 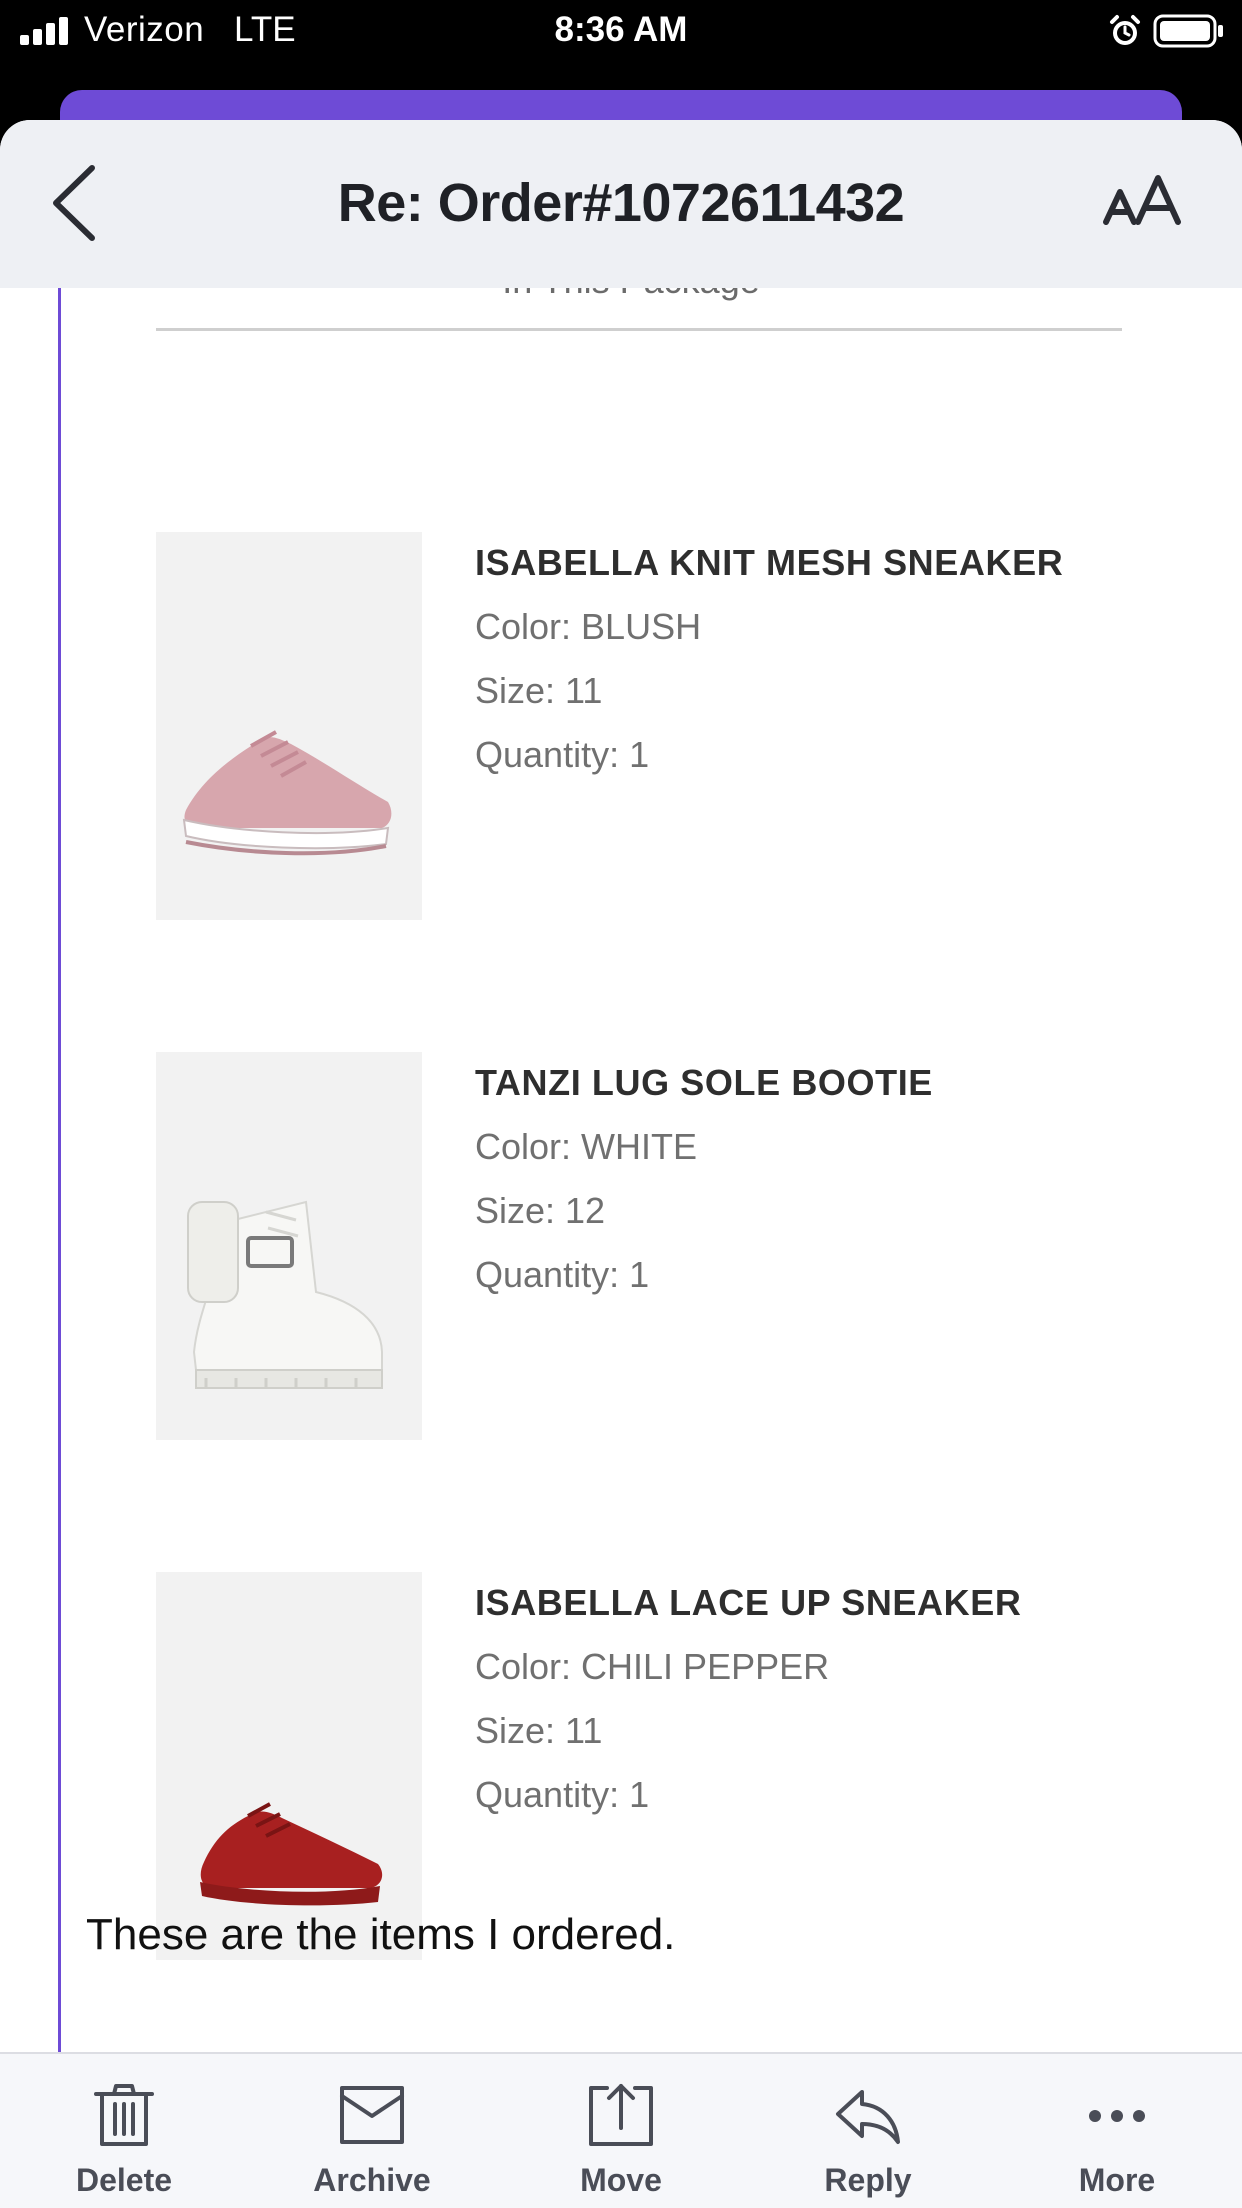 I want to click on archive-button: Archive, so click(x=372, y=2131).